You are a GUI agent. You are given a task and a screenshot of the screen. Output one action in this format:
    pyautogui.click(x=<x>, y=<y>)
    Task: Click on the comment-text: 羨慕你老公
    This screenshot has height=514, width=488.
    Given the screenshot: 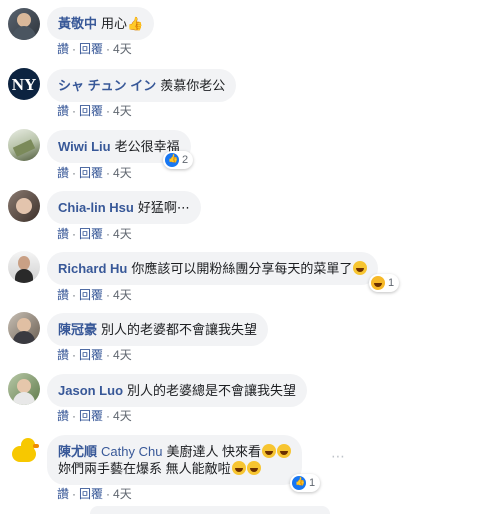 What is the action you would take?
    pyautogui.click(x=193, y=85)
    